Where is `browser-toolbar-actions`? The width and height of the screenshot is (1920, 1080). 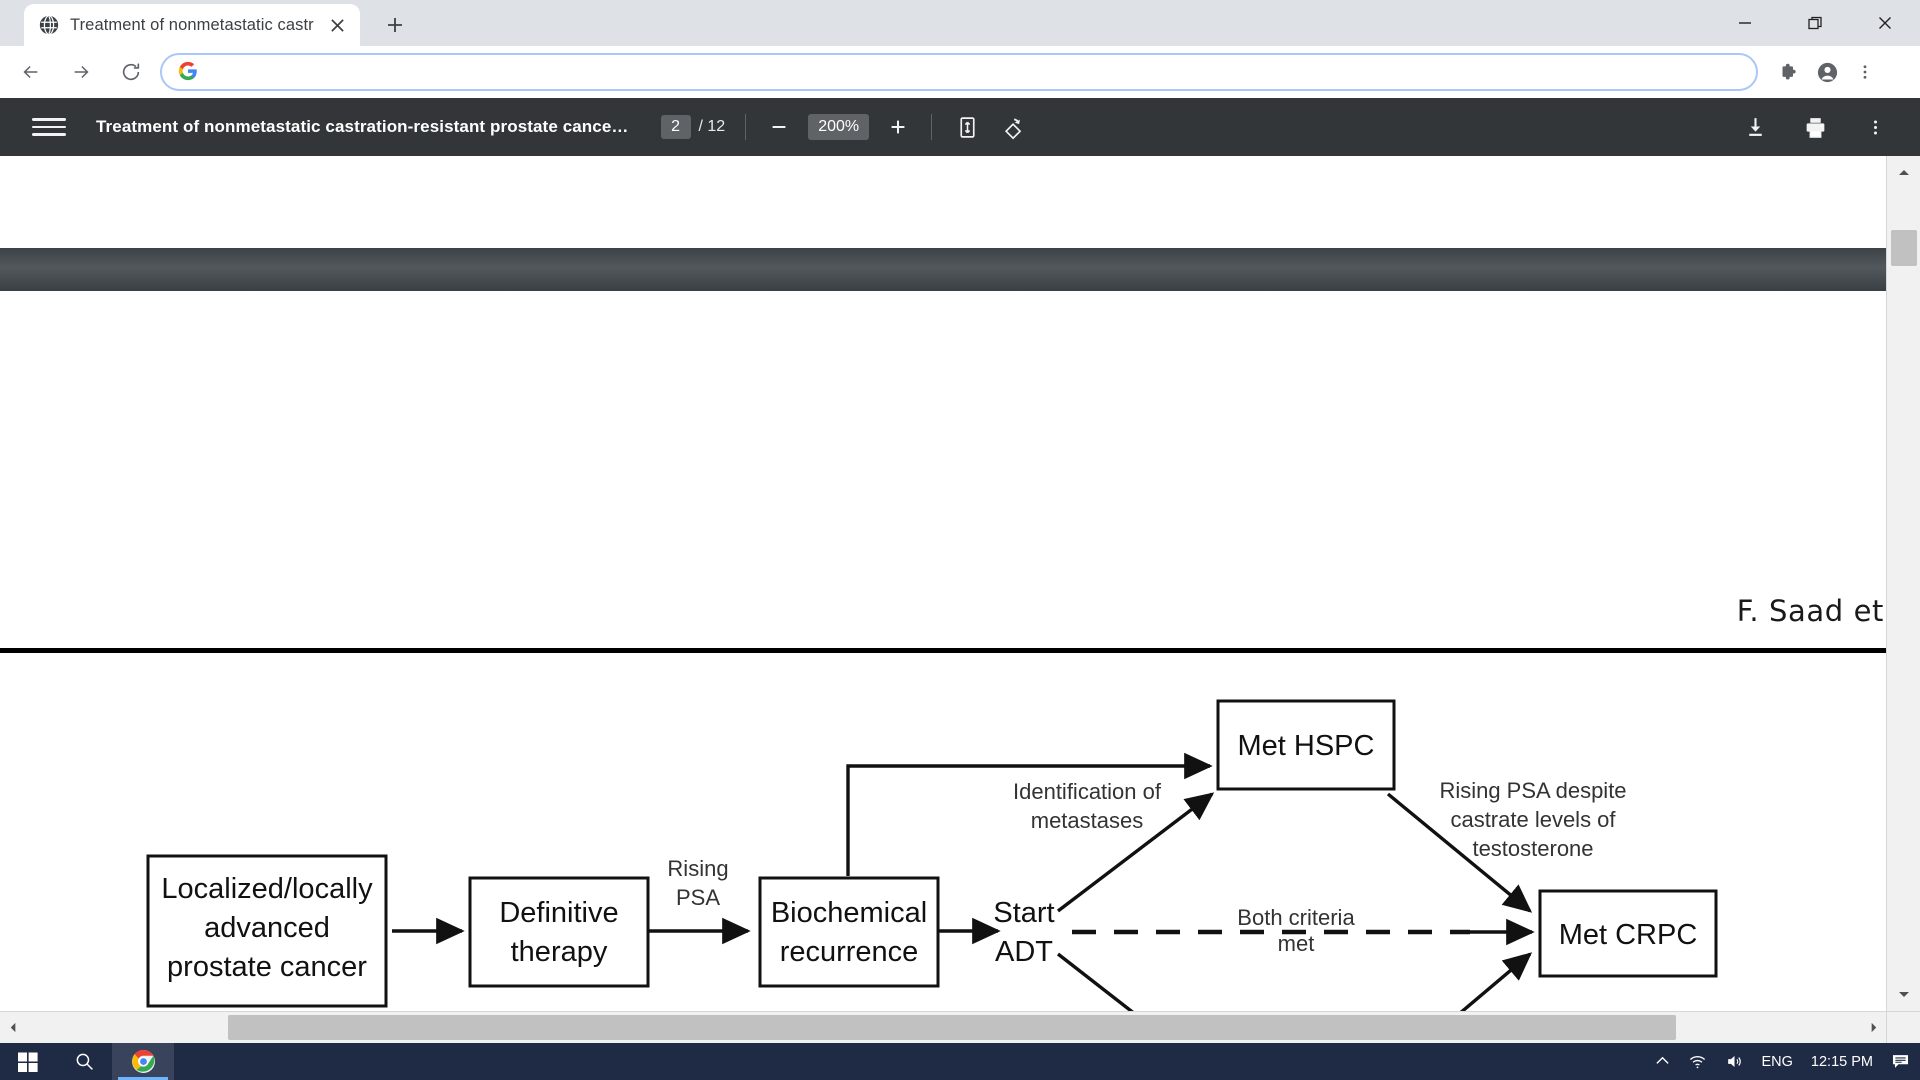
browser-toolbar-actions is located at coordinates (1827, 72).